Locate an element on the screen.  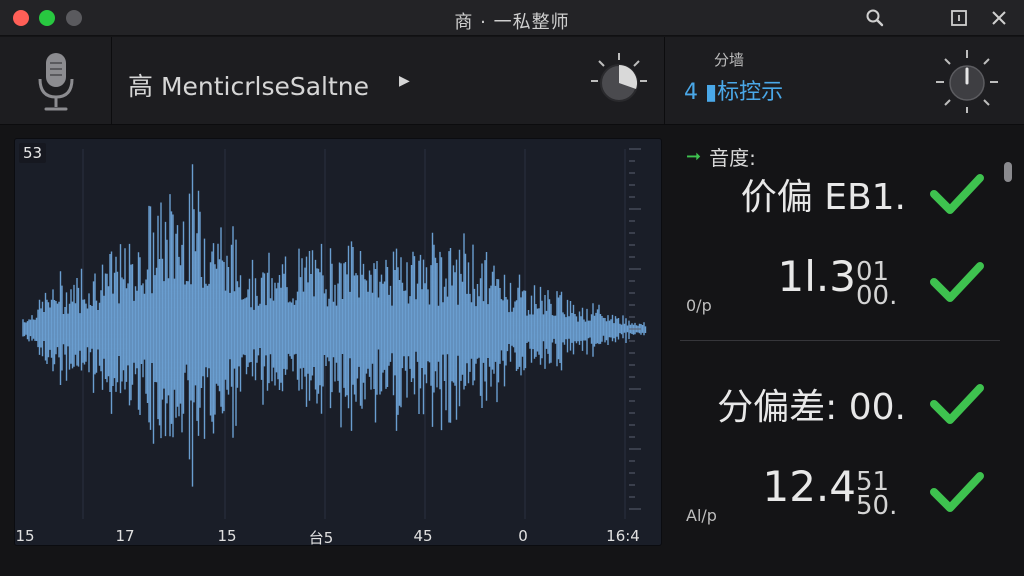
metric-fraction: 51 50. is located at coordinates (881, 495).